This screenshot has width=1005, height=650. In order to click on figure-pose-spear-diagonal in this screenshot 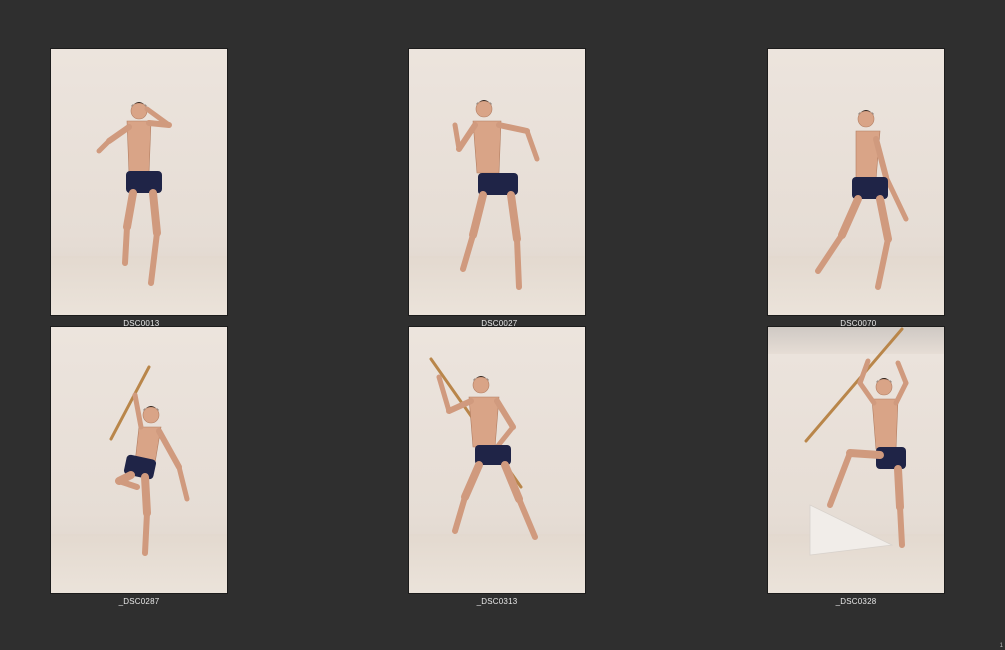, I will do `click(483, 448)`.